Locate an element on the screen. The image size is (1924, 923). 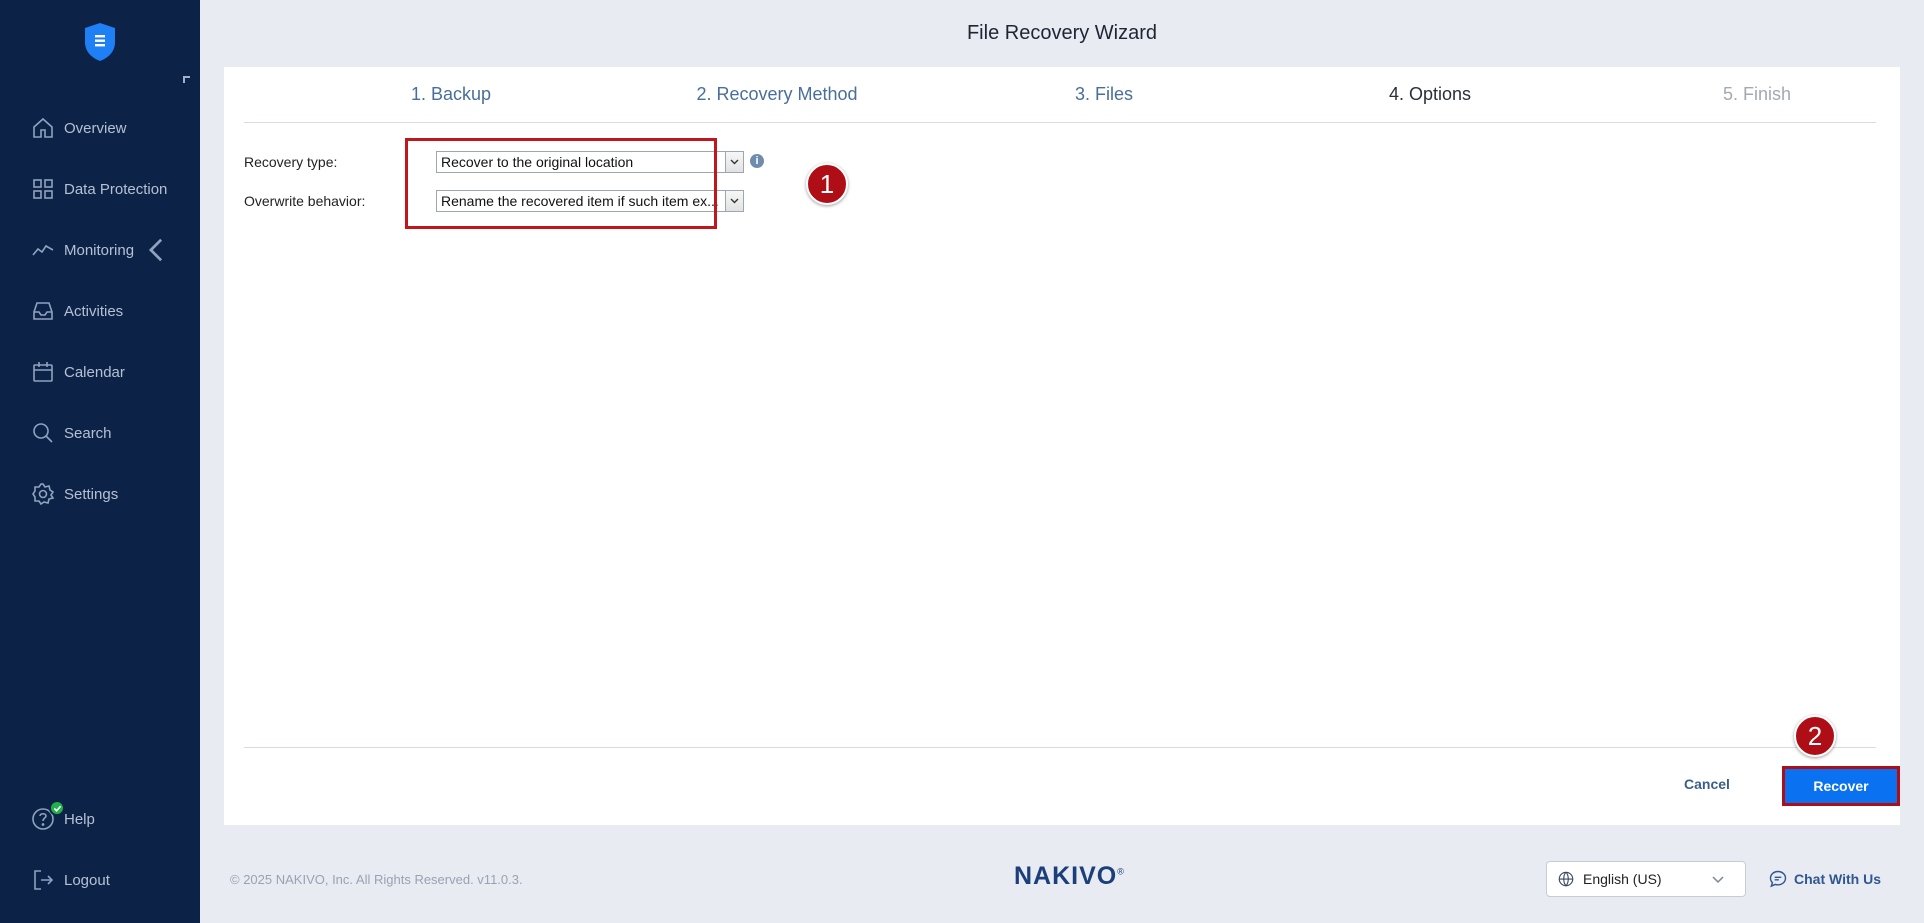
language-select: English (US) is located at coordinates (1646, 879).